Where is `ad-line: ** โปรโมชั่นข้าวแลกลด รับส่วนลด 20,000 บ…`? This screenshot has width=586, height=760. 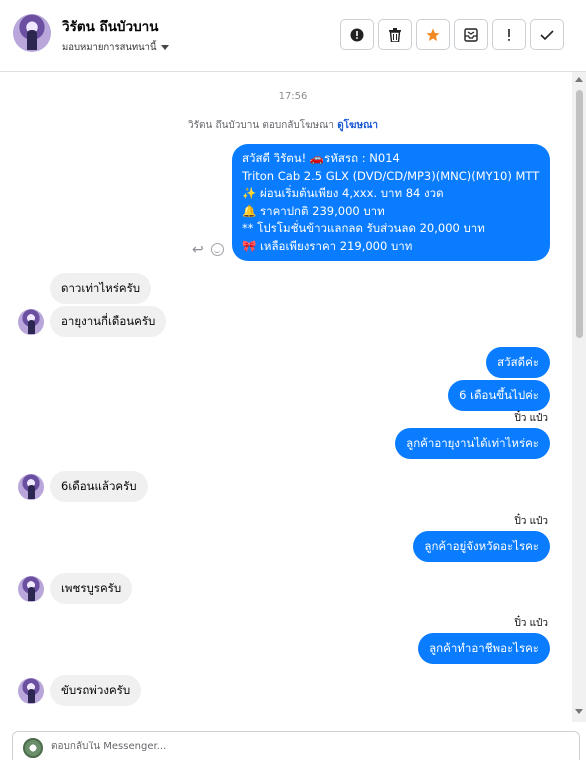 ad-line: ** โปรโมชั่นข้าวแลกลด รับส่วนลด 20,000 บ… is located at coordinates (363, 228).